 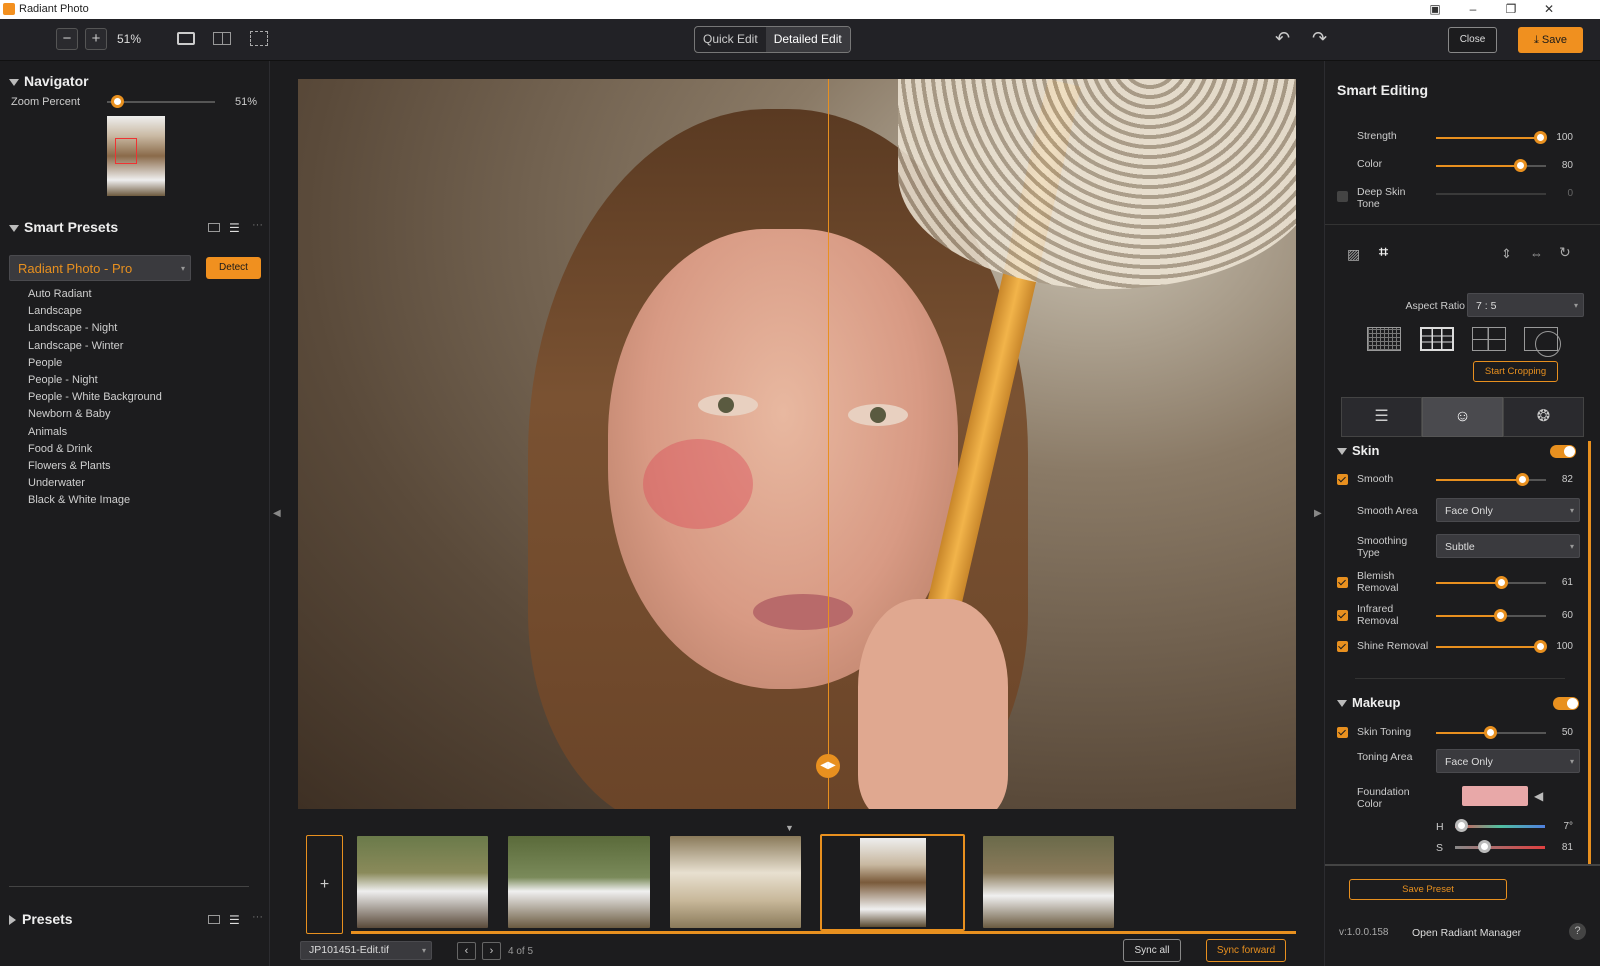 I want to click on hue-knob, so click(x=1461, y=825).